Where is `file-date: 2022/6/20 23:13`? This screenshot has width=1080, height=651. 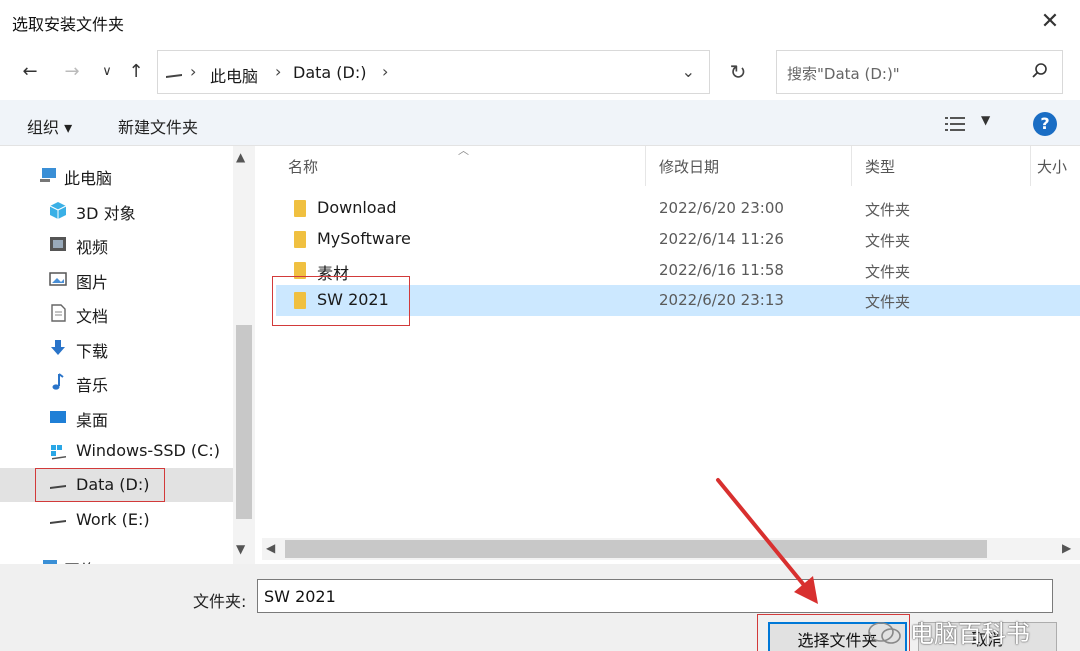
file-date: 2022/6/20 23:13 is located at coordinates (721, 300).